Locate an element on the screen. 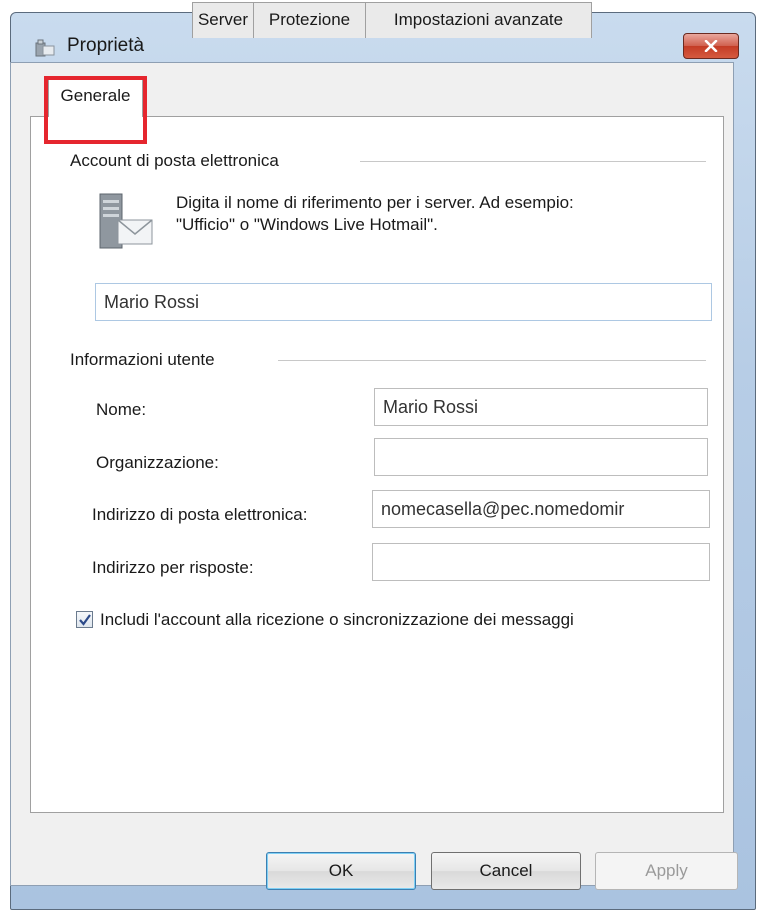 The image size is (758, 917). window-icon is located at coordinates (45, 48).